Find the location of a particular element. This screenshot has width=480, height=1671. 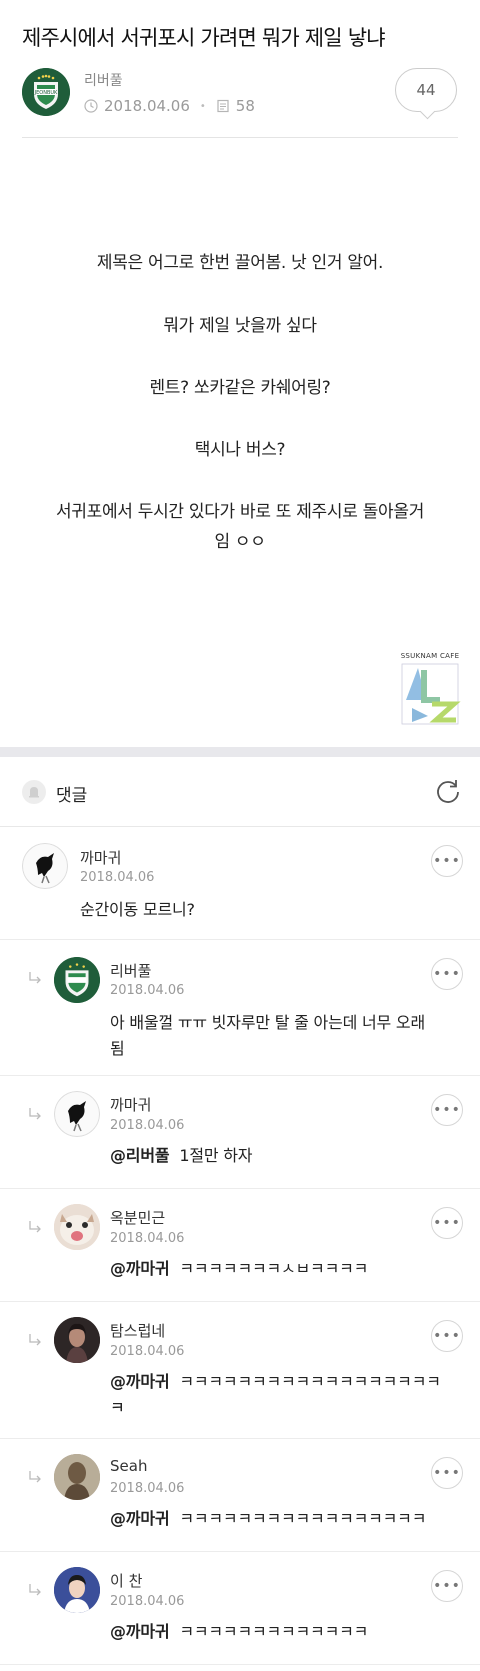

refresh-icon is located at coordinates (448, 791).